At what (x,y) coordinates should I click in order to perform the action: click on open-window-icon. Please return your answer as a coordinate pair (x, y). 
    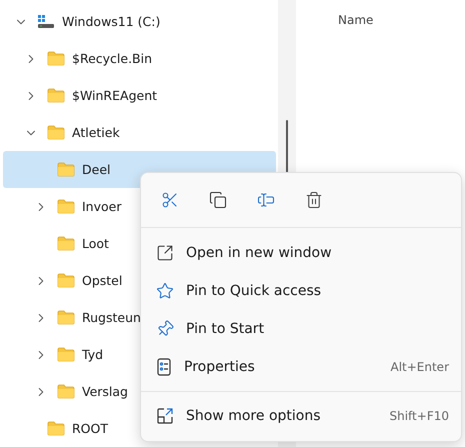
    Looking at the image, I should click on (165, 253).